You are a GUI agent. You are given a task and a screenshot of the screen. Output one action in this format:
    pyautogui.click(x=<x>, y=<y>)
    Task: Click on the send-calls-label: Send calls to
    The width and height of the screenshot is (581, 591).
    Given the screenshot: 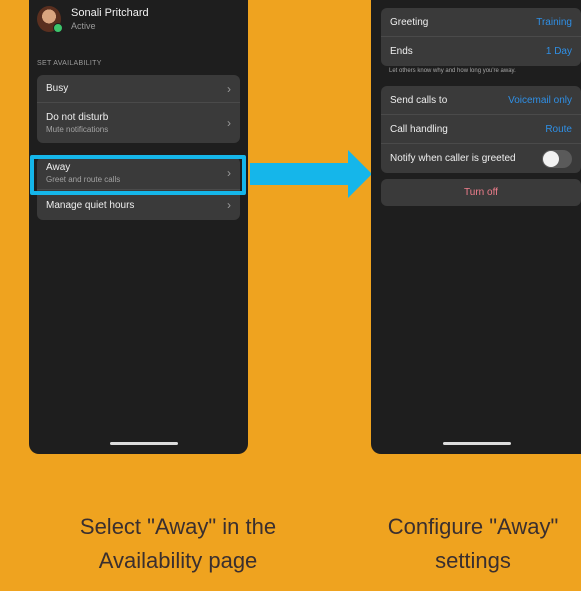 What is the action you would take?
    pyautogui.click(x=419, y=100)
    